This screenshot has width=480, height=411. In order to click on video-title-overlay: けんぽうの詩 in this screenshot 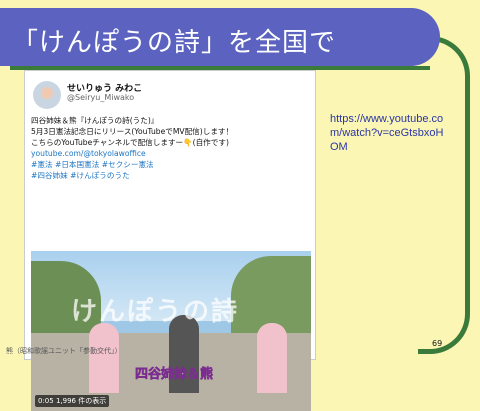, I will do `click(155, 312)`.